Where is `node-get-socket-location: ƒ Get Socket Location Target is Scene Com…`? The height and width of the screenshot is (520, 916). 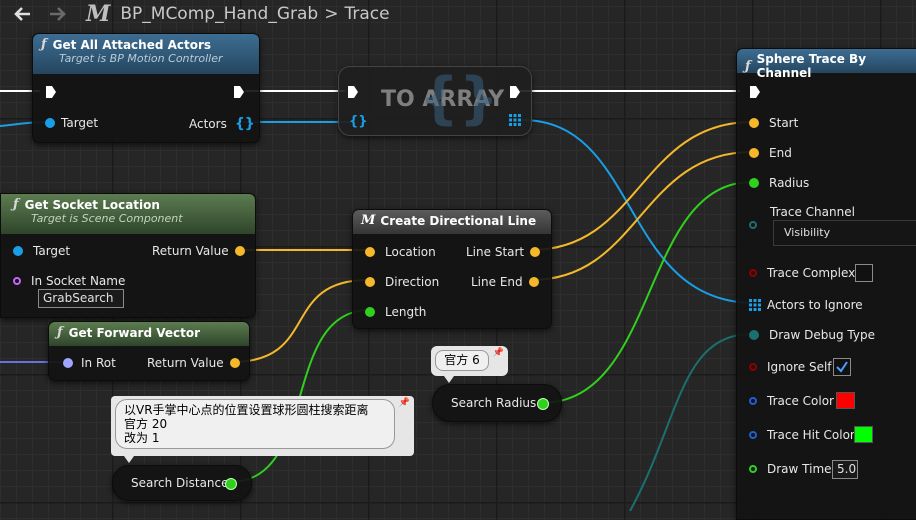 node-get-socket-location: ƒ Get Socket Location Target is Scene Com… is located at coordinates (128, 255).